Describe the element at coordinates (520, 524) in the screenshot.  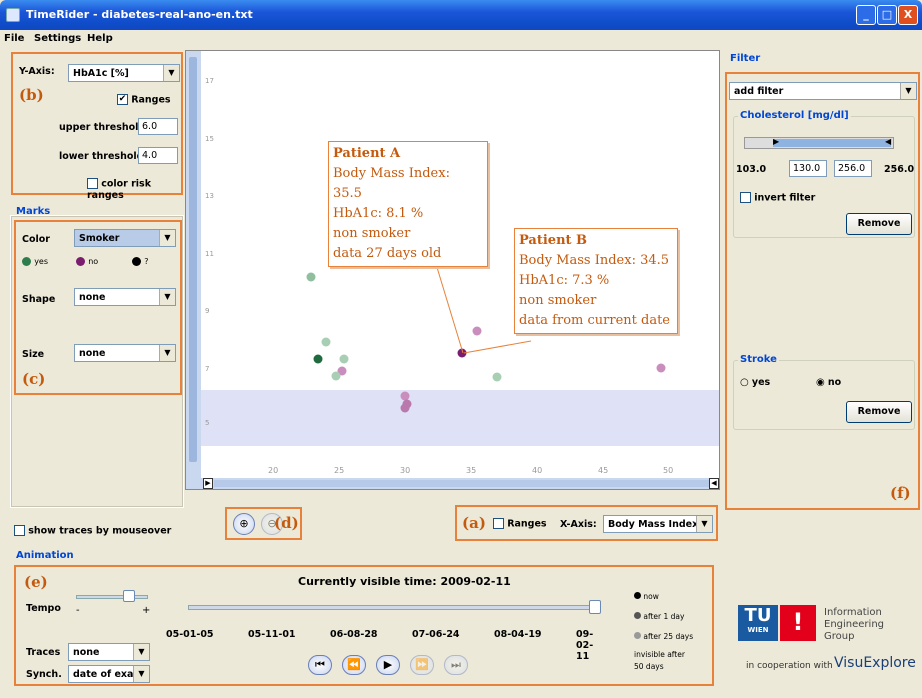
I see `xaxis-ranges-checkbox: Ranges` at that location.